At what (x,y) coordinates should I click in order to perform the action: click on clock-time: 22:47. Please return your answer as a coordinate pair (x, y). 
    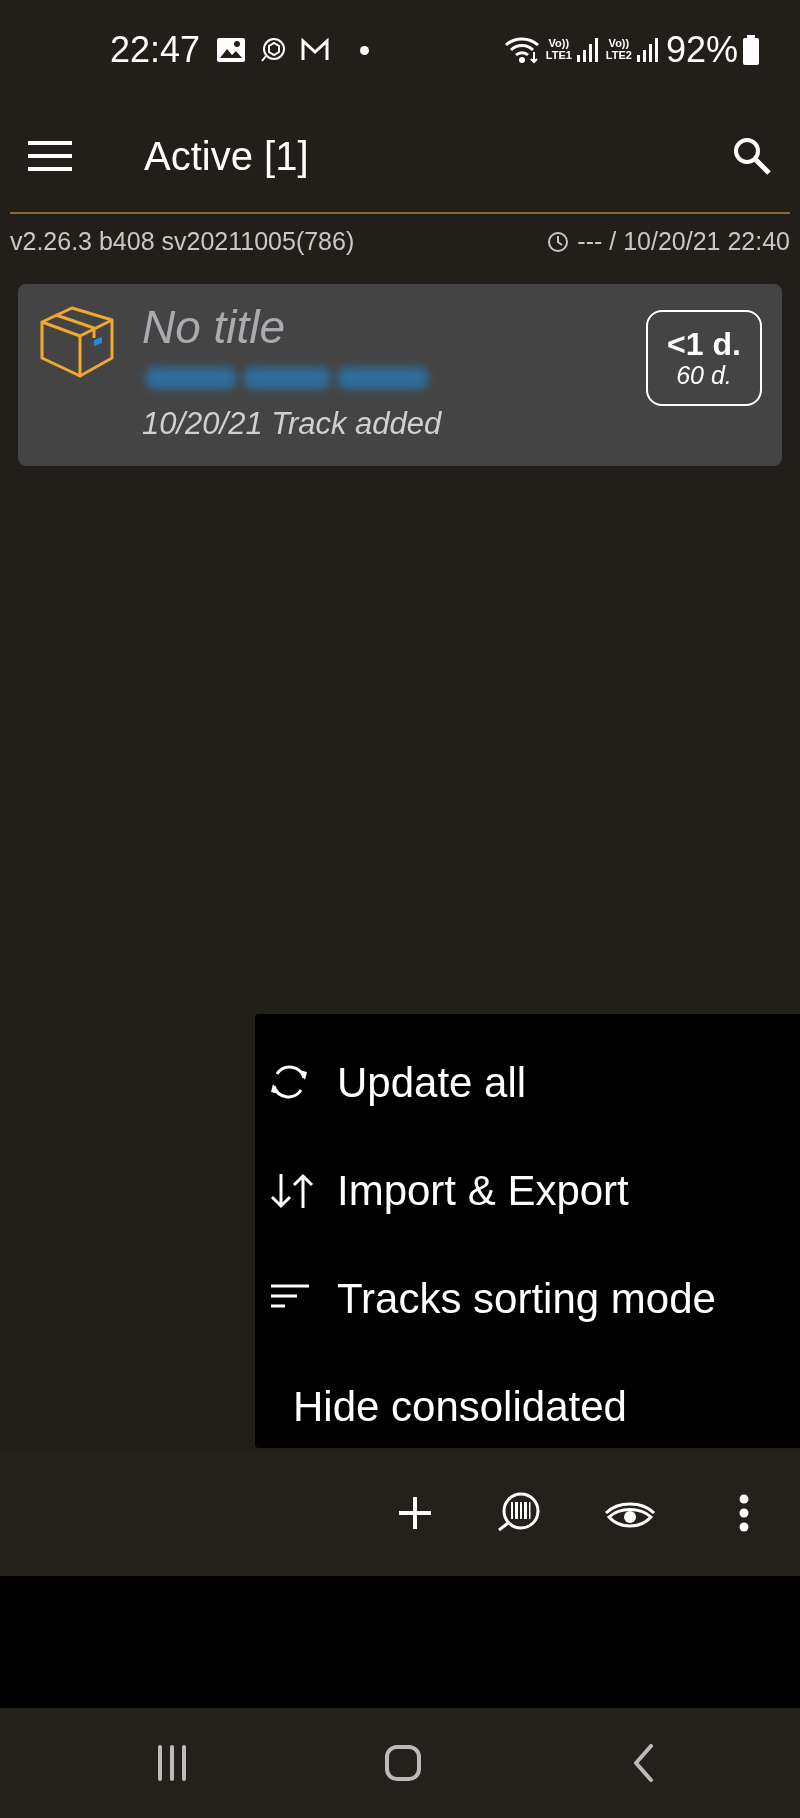
    Looking at the image, I should click on (155, 50).